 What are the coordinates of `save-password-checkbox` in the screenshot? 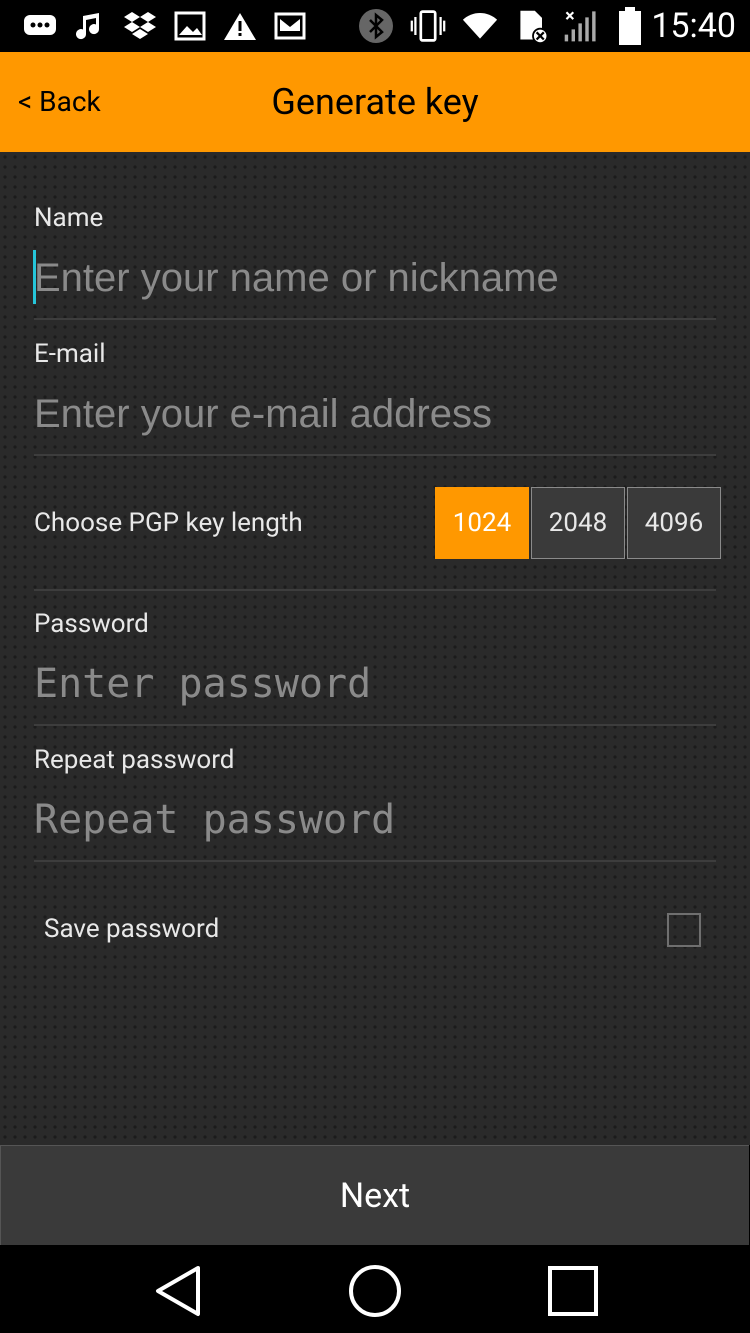 It's located at (684, 930).